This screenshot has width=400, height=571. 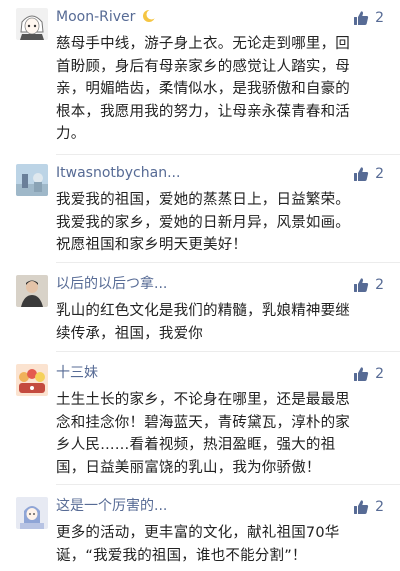 I want to click on character-illustration-avatar-icon, so click(x=32, y=513).